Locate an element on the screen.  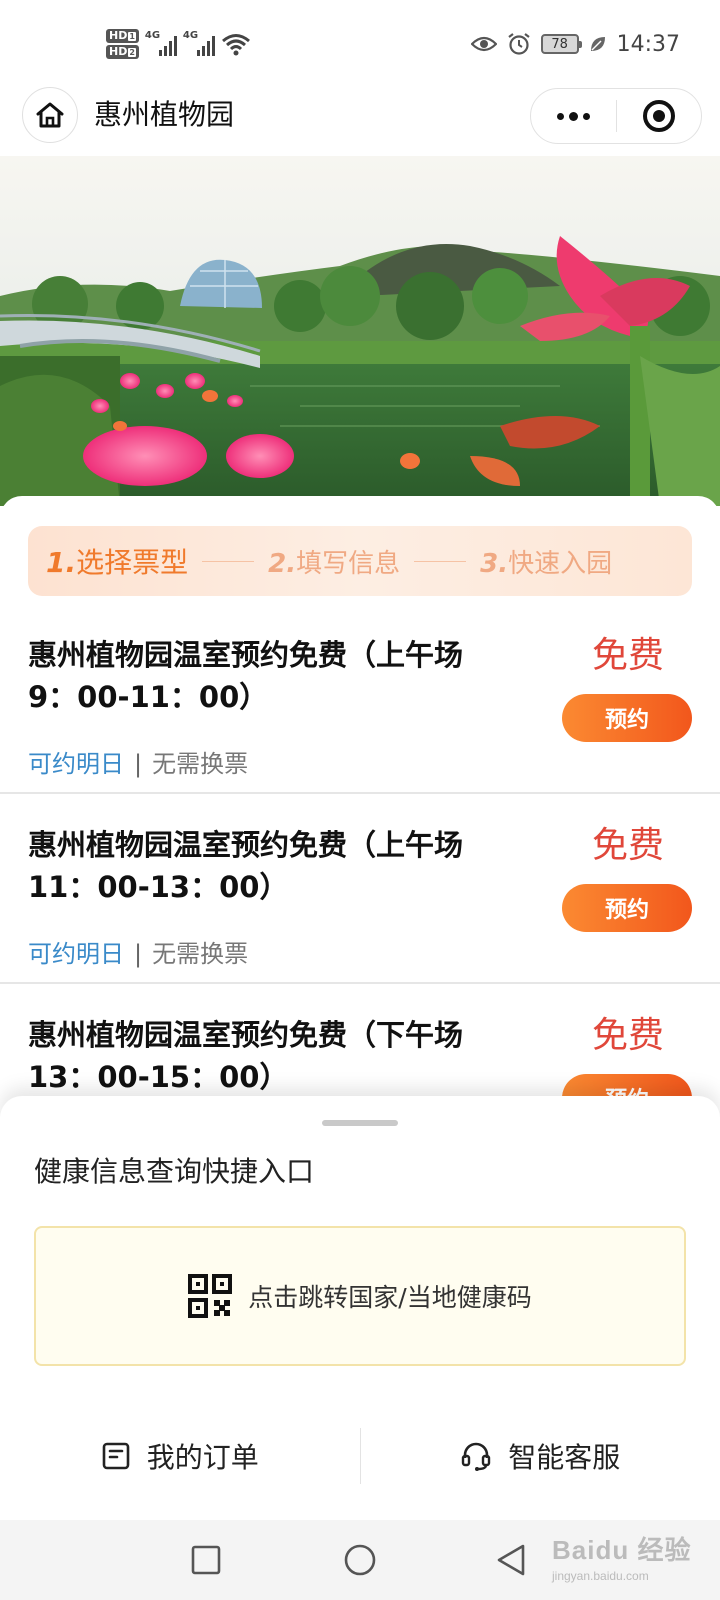
nav-bar: 惠州植物园 is located at coordinates (360, 118).